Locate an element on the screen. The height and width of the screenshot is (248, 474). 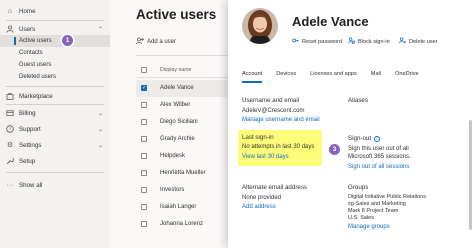
view-last-30-days-link: View last 30 days is located at coordinates (265, 157).